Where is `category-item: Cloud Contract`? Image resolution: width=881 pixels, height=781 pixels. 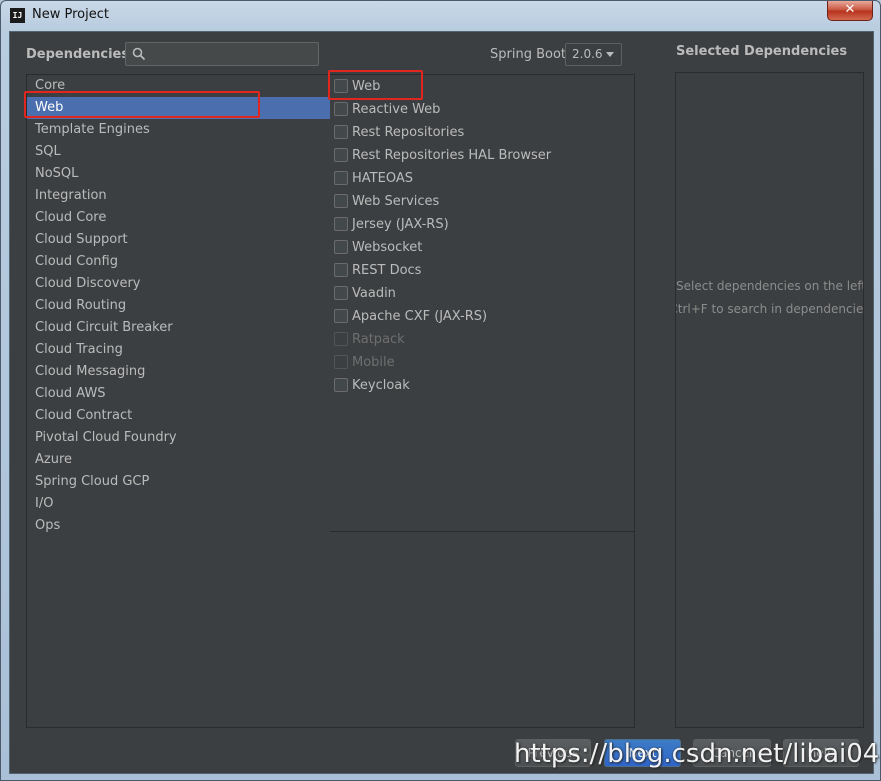 category-item: Cloud Contract is located at coordinates (178, 416).